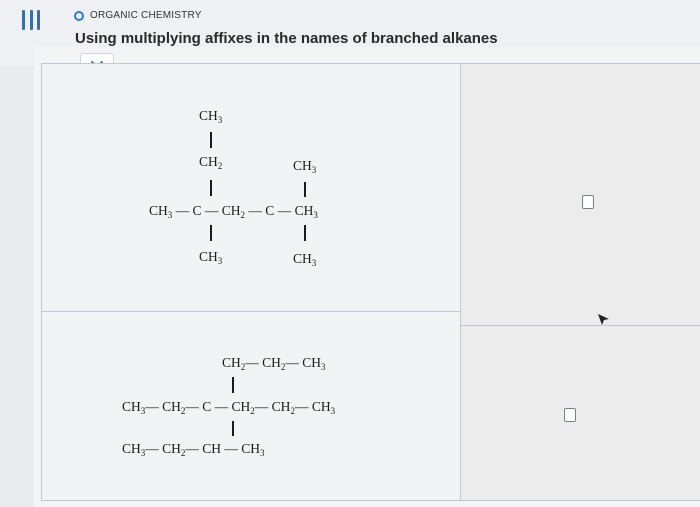  I want to click on table-border-left, so click(41, 282).